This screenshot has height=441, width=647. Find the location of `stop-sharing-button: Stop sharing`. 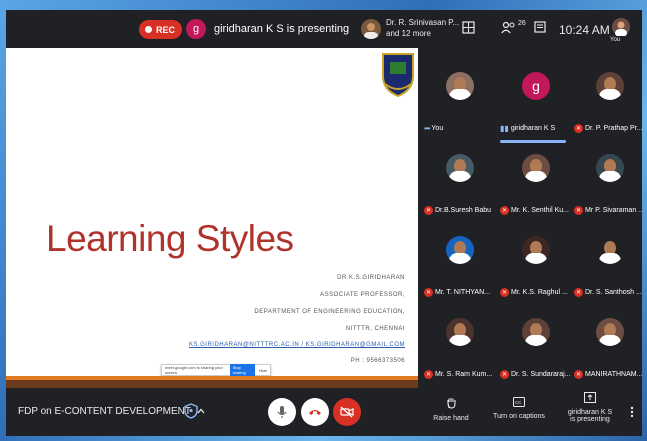

stop-sharing-button: Stop sharing is located at coordinates (242, 370).